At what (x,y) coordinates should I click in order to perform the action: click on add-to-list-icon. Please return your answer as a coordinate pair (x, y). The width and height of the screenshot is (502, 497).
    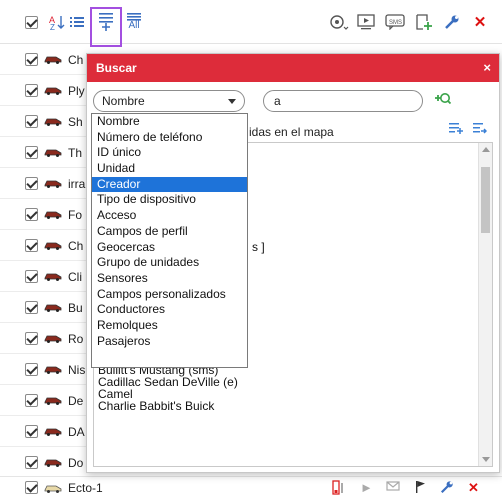
    Looking at the image, I should click on (106, 22).